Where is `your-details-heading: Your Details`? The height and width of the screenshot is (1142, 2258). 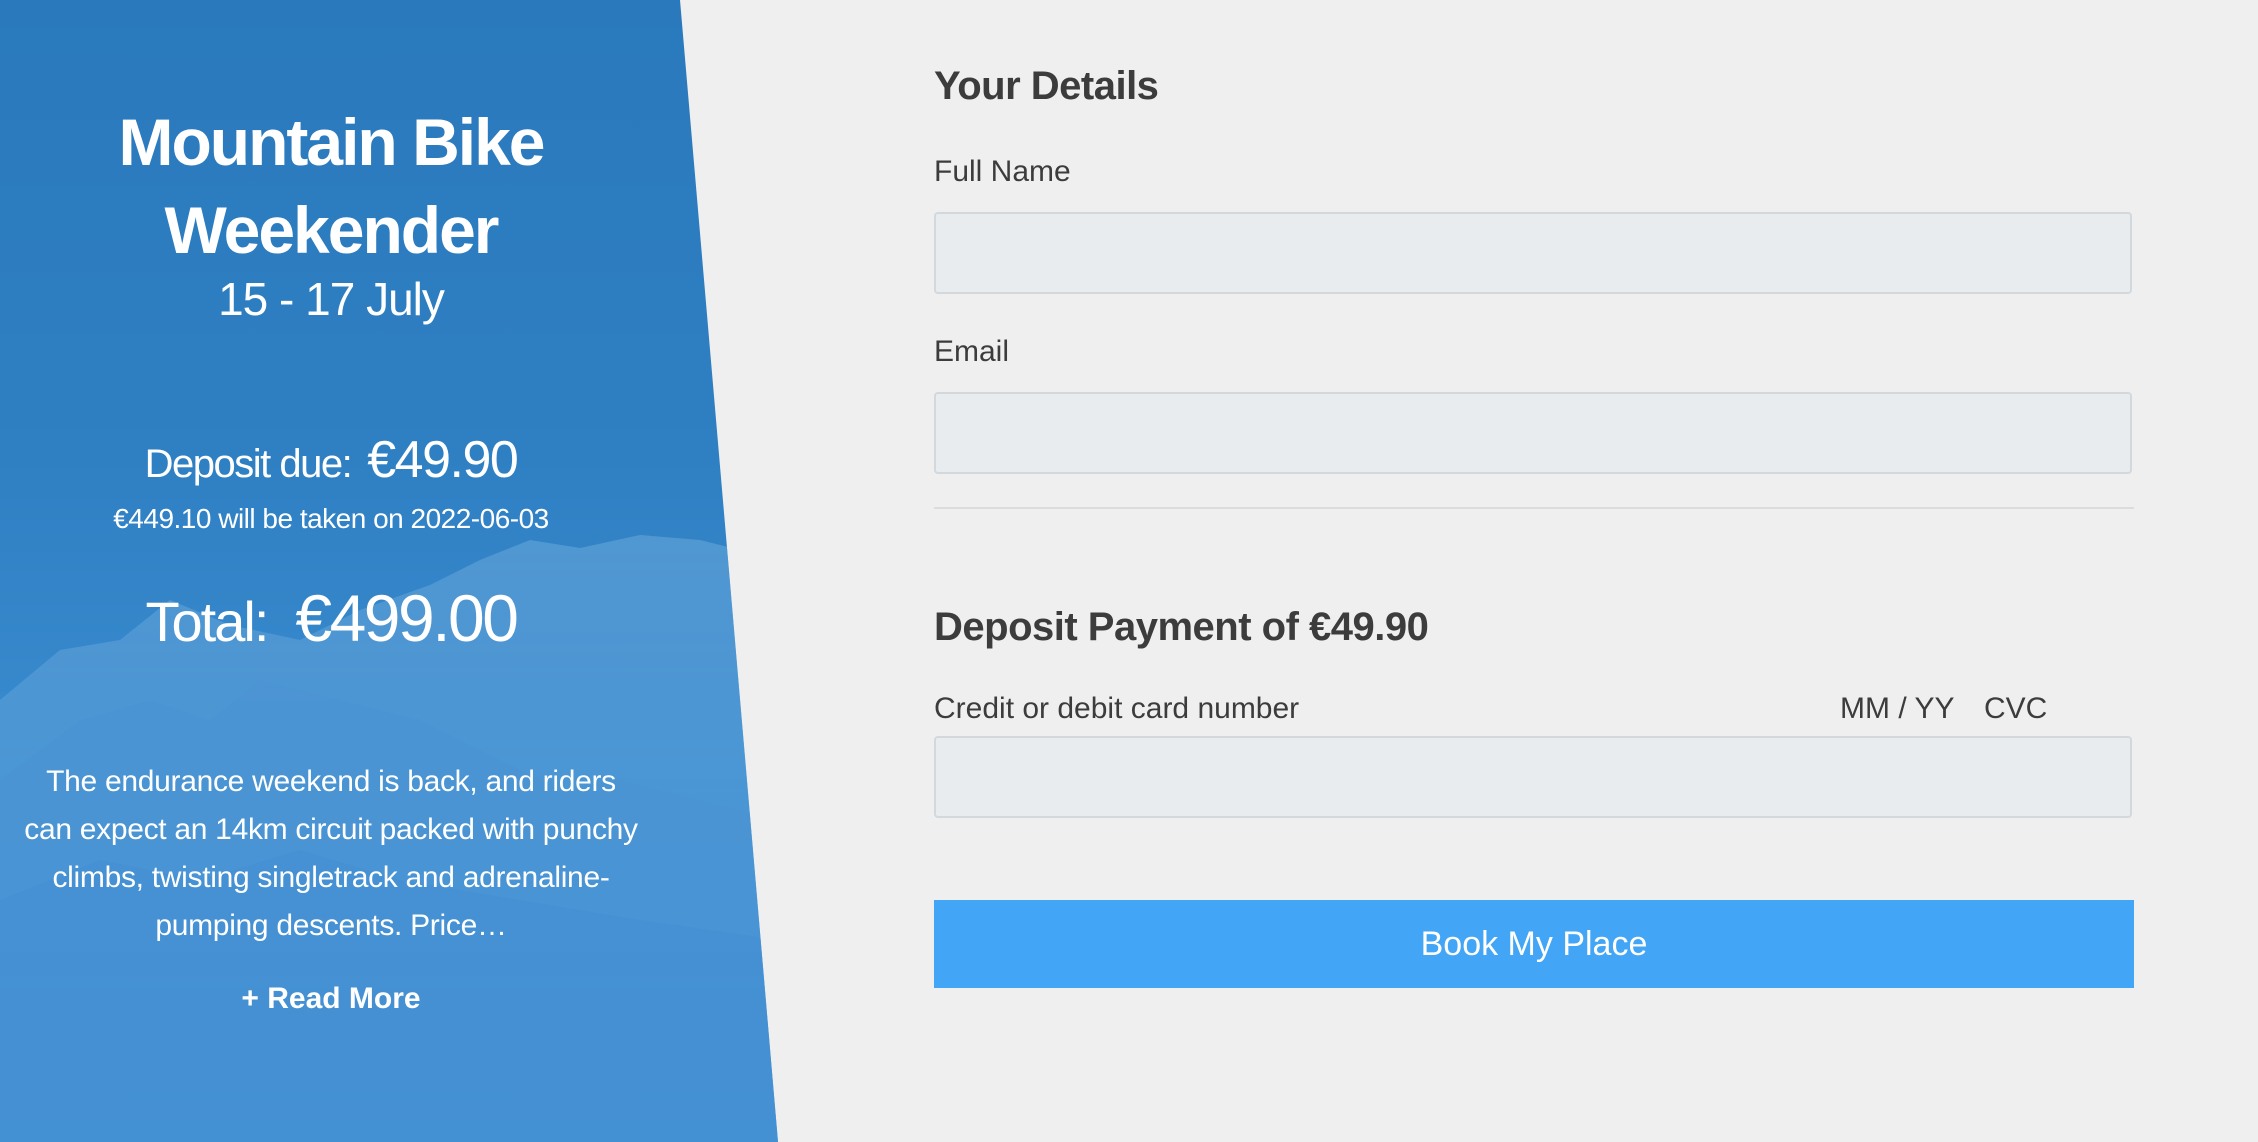 your-details-heading: Your Details is located at coordinates (1046, 86).